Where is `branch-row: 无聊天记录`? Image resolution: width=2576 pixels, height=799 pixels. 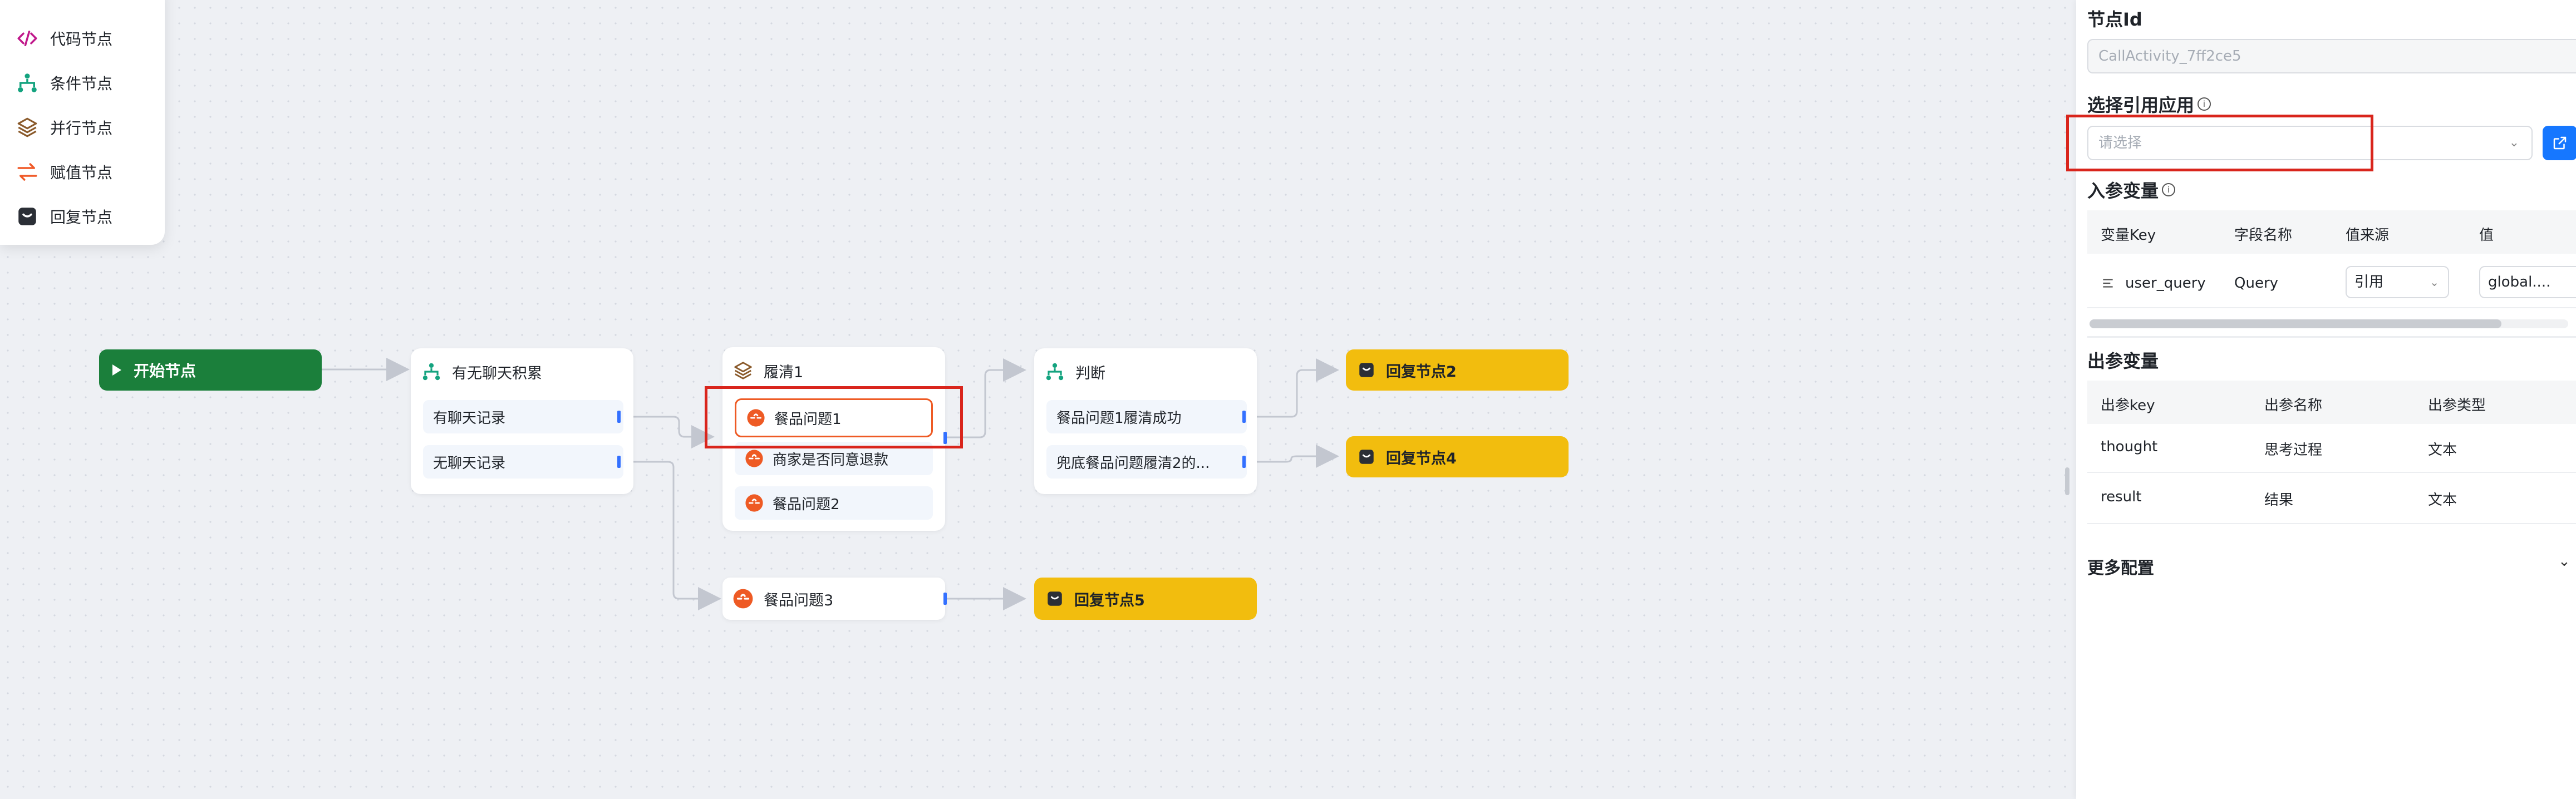
branch-row: 无聊天记录 is located at coordinates (523, 462).